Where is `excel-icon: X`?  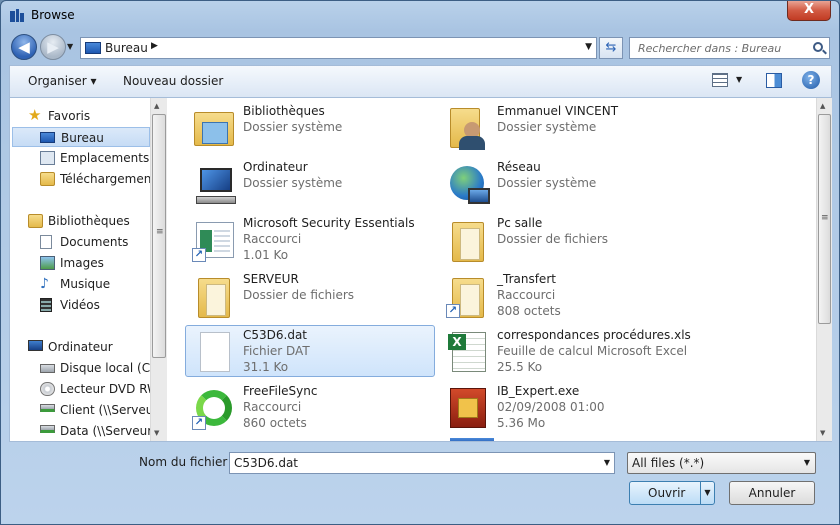 excel-icon: X is located at coordinates (468, 352).